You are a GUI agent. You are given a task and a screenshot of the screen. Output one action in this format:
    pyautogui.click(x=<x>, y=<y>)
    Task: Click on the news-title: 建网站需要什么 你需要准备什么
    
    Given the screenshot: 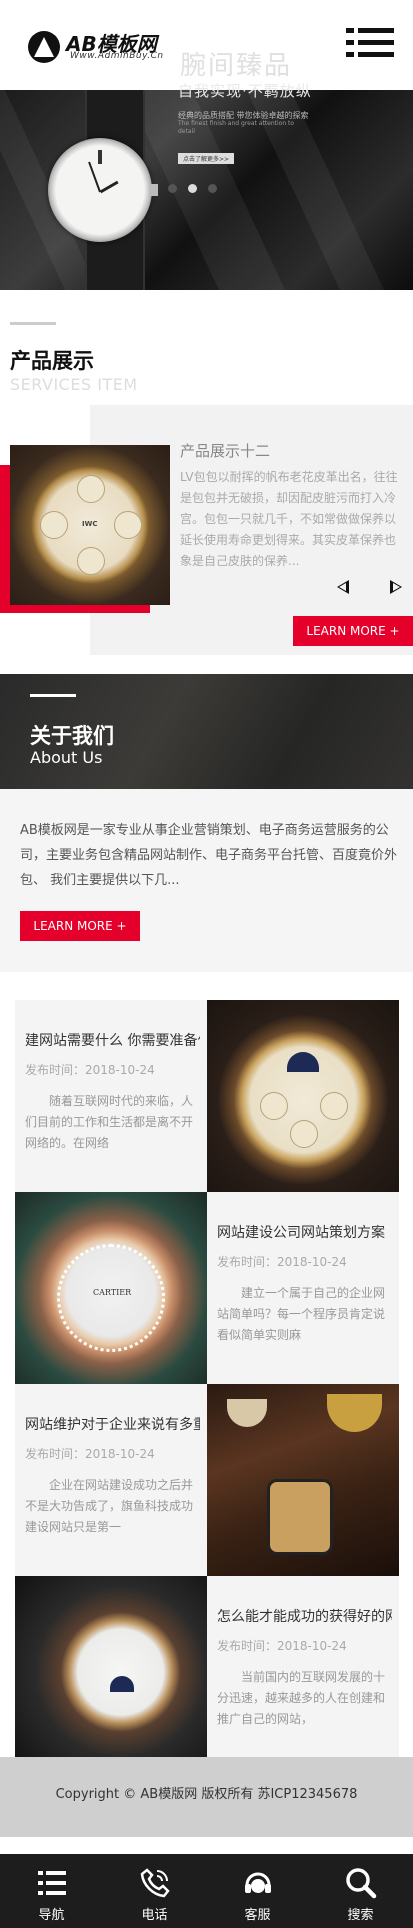 What is the action you would take?
    pyautogui.click(x=112, y=1040)
    